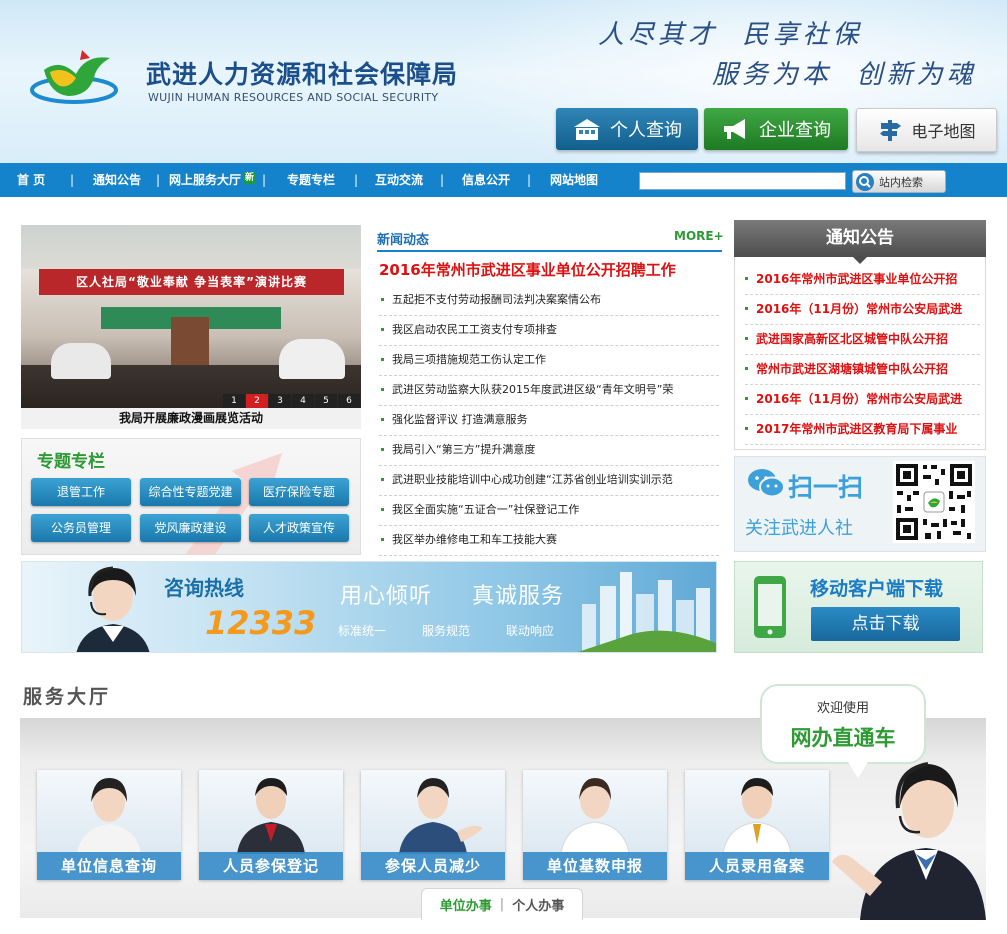  Describe the element at coordinates (403, 240) in the screenshot. I see `news-title: 新闻动态` at that location.